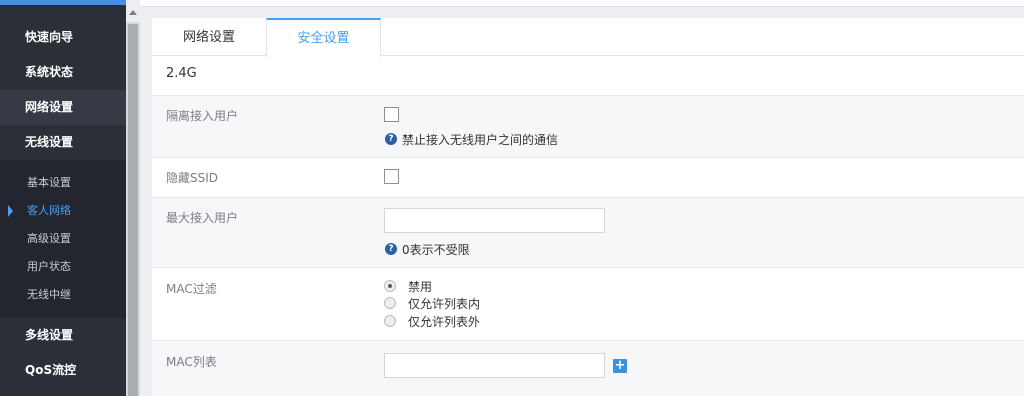 The width and height of the screenshot is (1024, 396). Describe the element at coordinates (494, 220) in the screenshot. I see `max-users-input` at that location.